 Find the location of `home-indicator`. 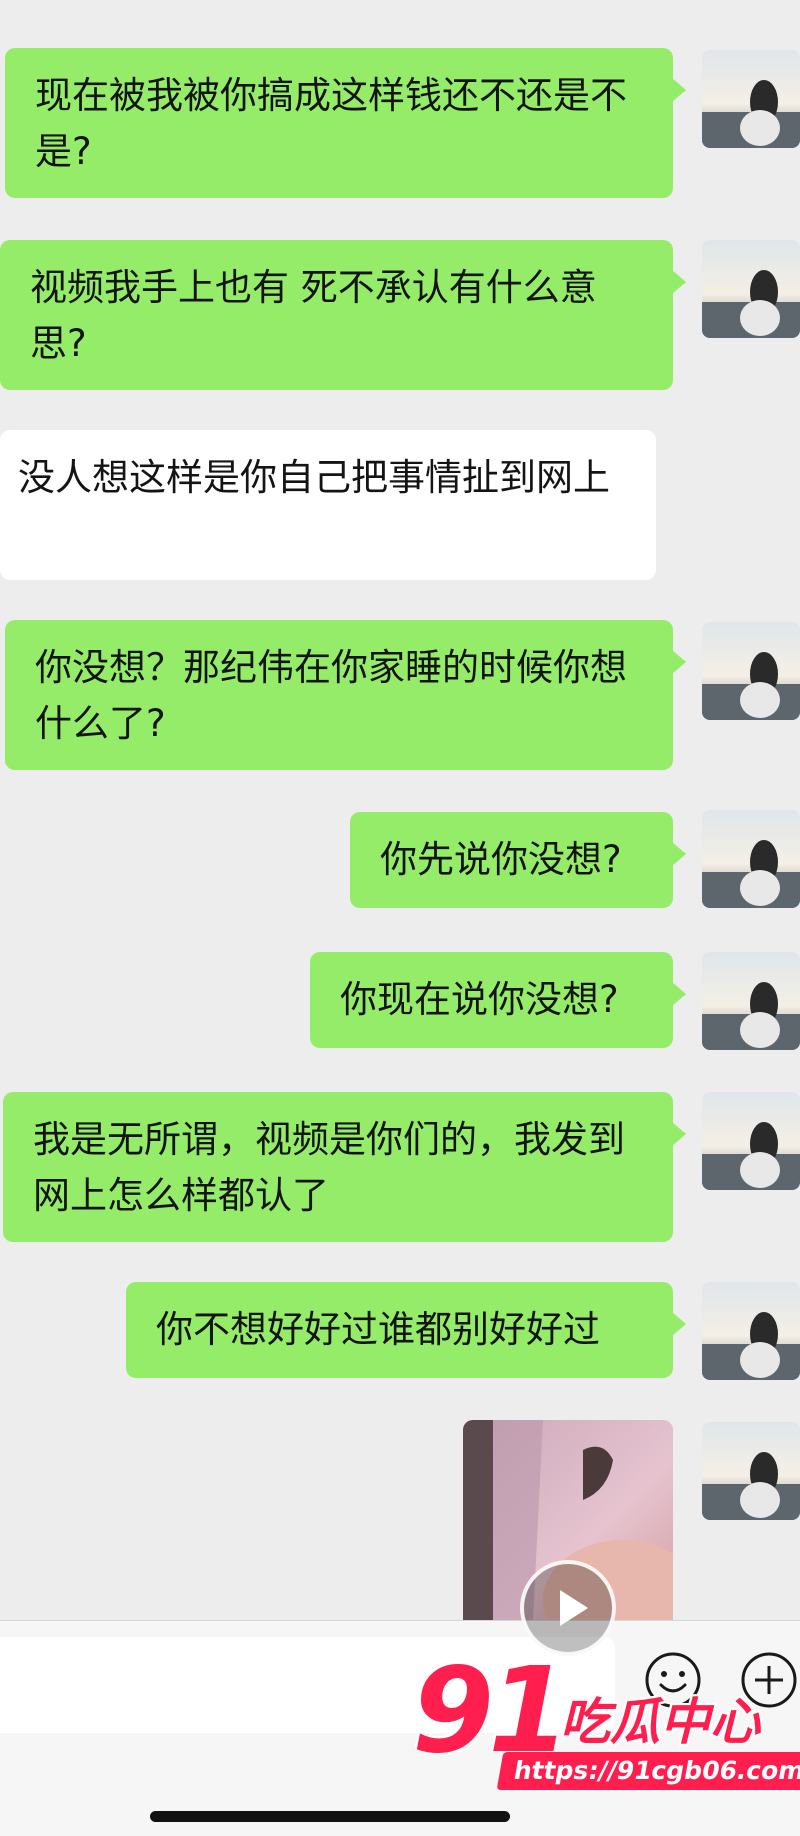

home-indicator is located at coordinates (330, 1816).